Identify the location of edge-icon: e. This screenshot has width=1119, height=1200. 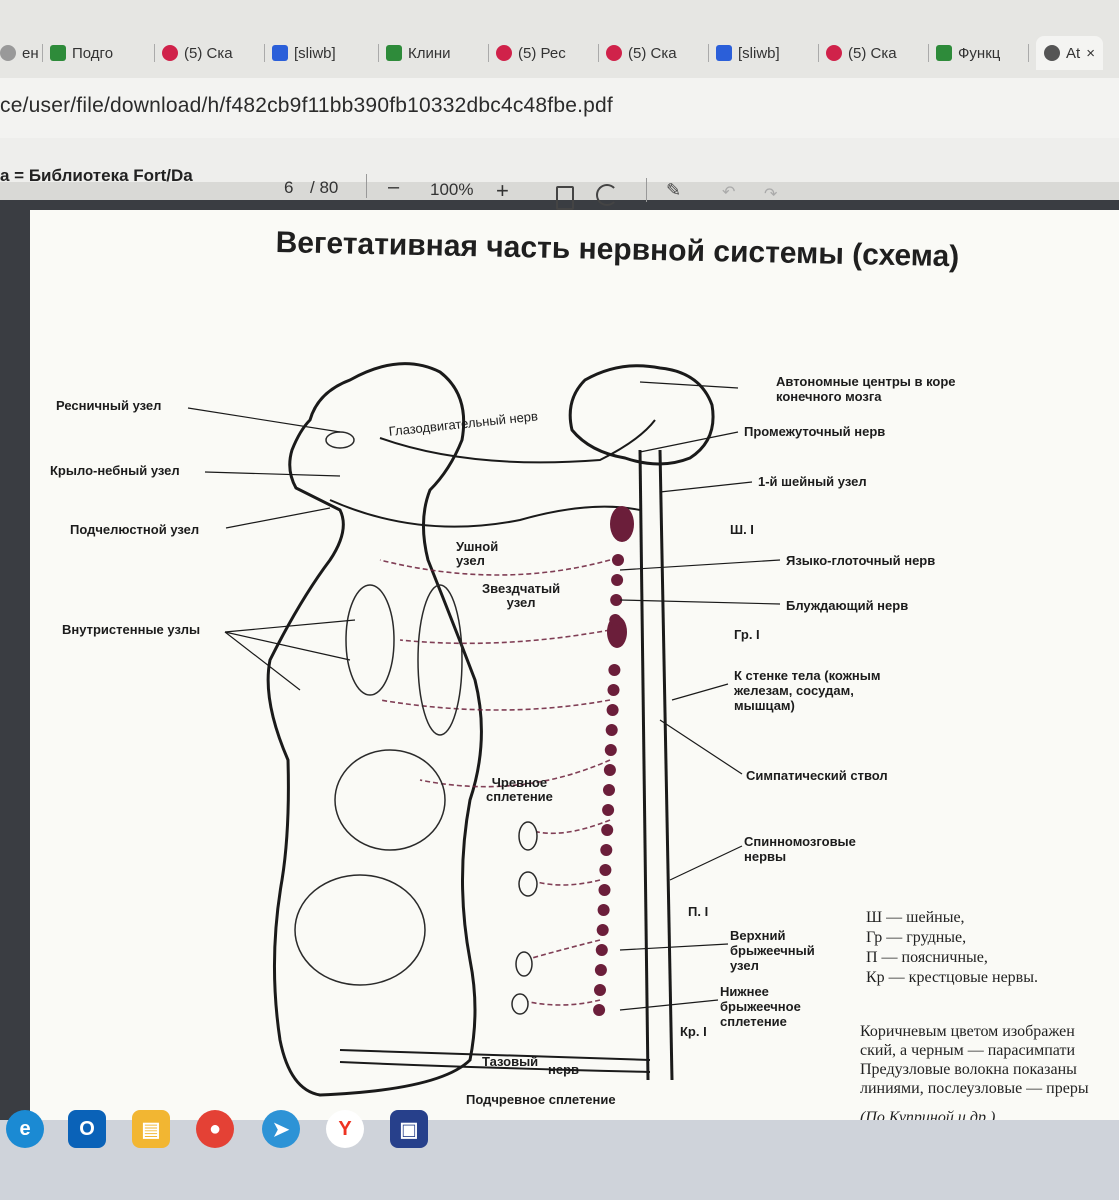
(25, 1129).